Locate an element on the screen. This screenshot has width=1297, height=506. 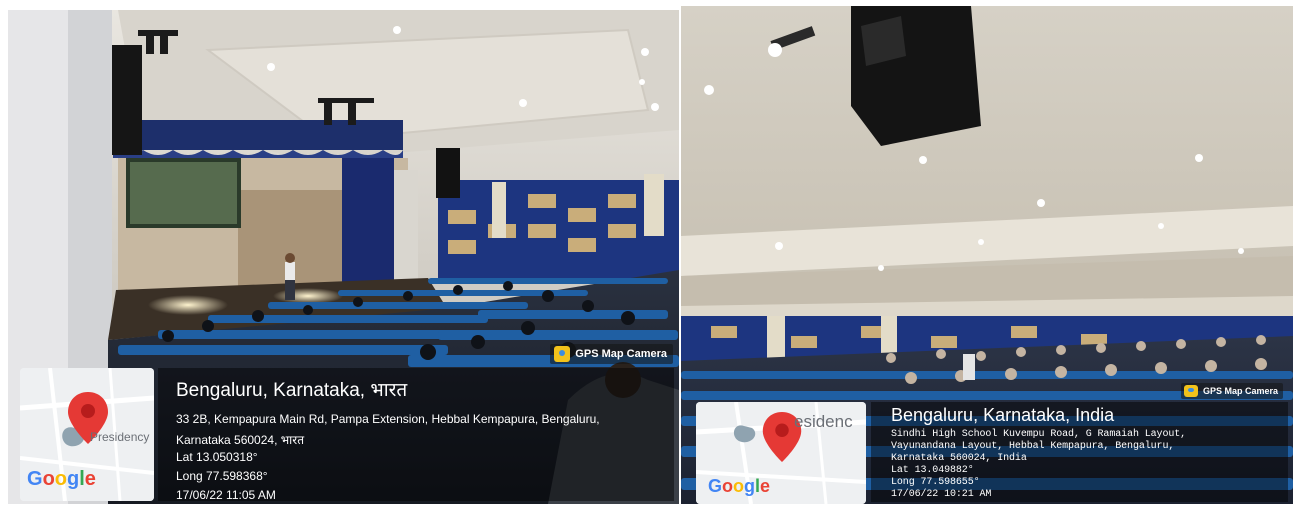
datetime: 17/06/22 11:05 AM is located at coordinates (226, 495).